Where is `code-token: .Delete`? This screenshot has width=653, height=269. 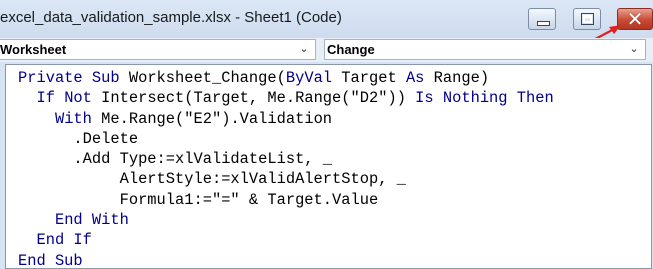
code-token: .Delete is located at coordinates (78, 138).